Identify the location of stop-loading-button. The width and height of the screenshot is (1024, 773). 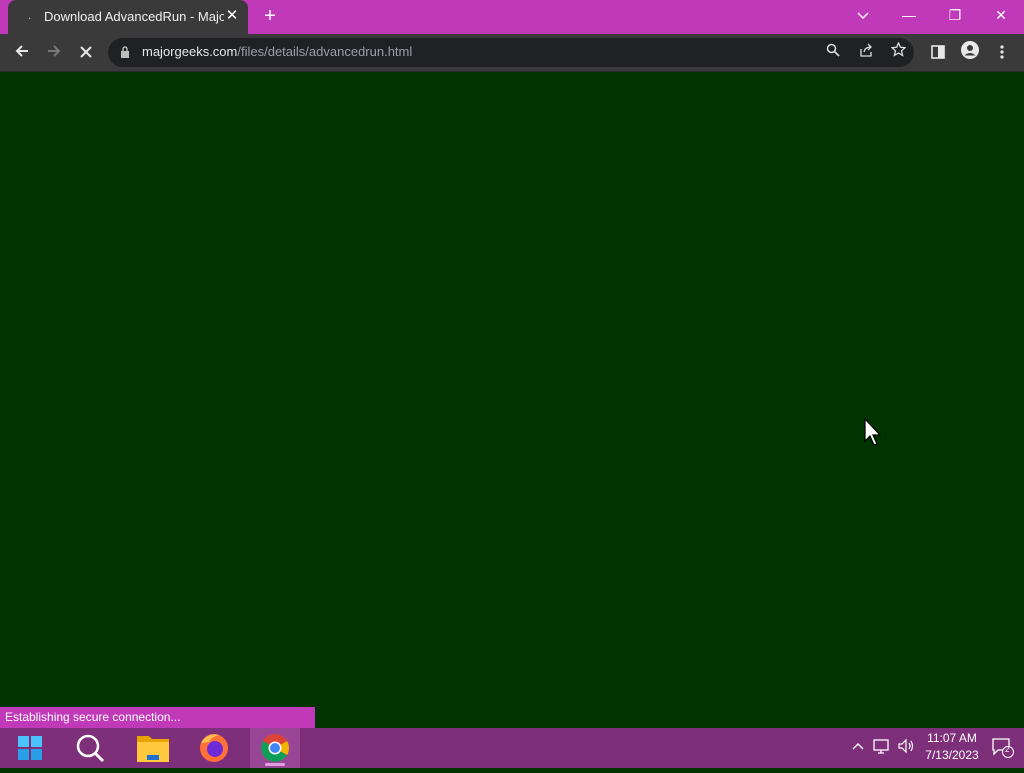
(86, 53).